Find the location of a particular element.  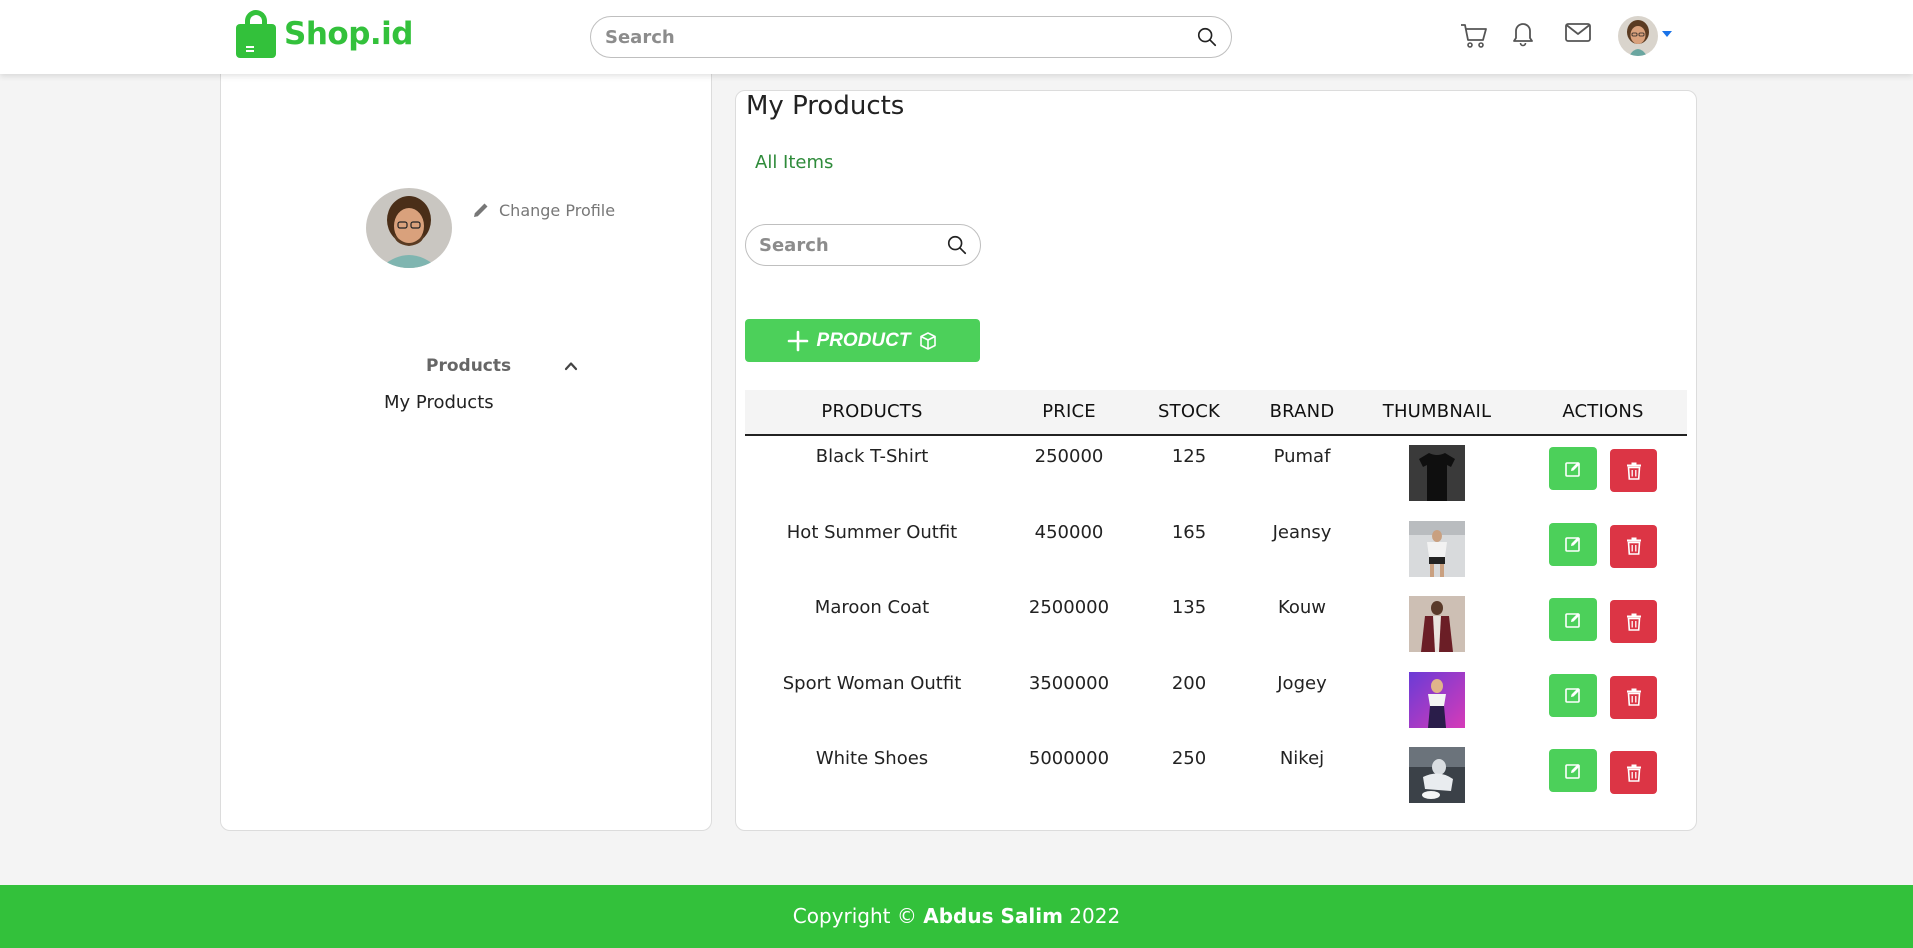

profile-avatar is located at coordinates (409, 228).